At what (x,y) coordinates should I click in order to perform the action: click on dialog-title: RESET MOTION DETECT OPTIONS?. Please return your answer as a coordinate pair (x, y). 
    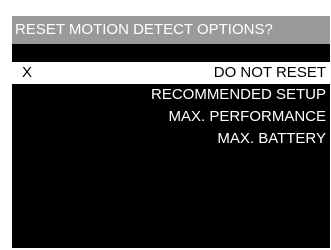
    Looking at the image, I should click on (171, 30).